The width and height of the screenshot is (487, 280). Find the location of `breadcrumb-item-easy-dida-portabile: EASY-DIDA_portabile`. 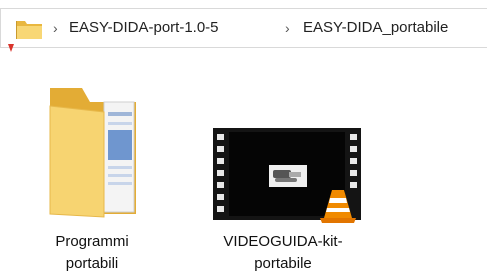

breadcrumb-item-easy-dida-portabile: EASY-DIDA_portabile is located at coordinates (375, 27).